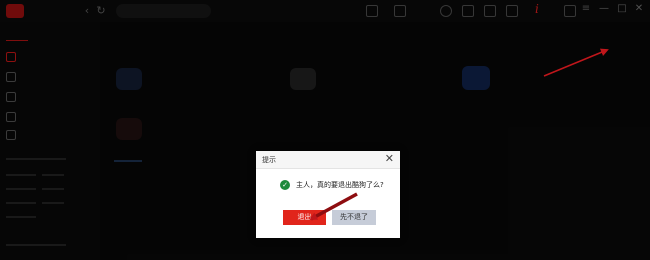  I want to click on dialog-header: 提示 ✕, so click(328, 160).